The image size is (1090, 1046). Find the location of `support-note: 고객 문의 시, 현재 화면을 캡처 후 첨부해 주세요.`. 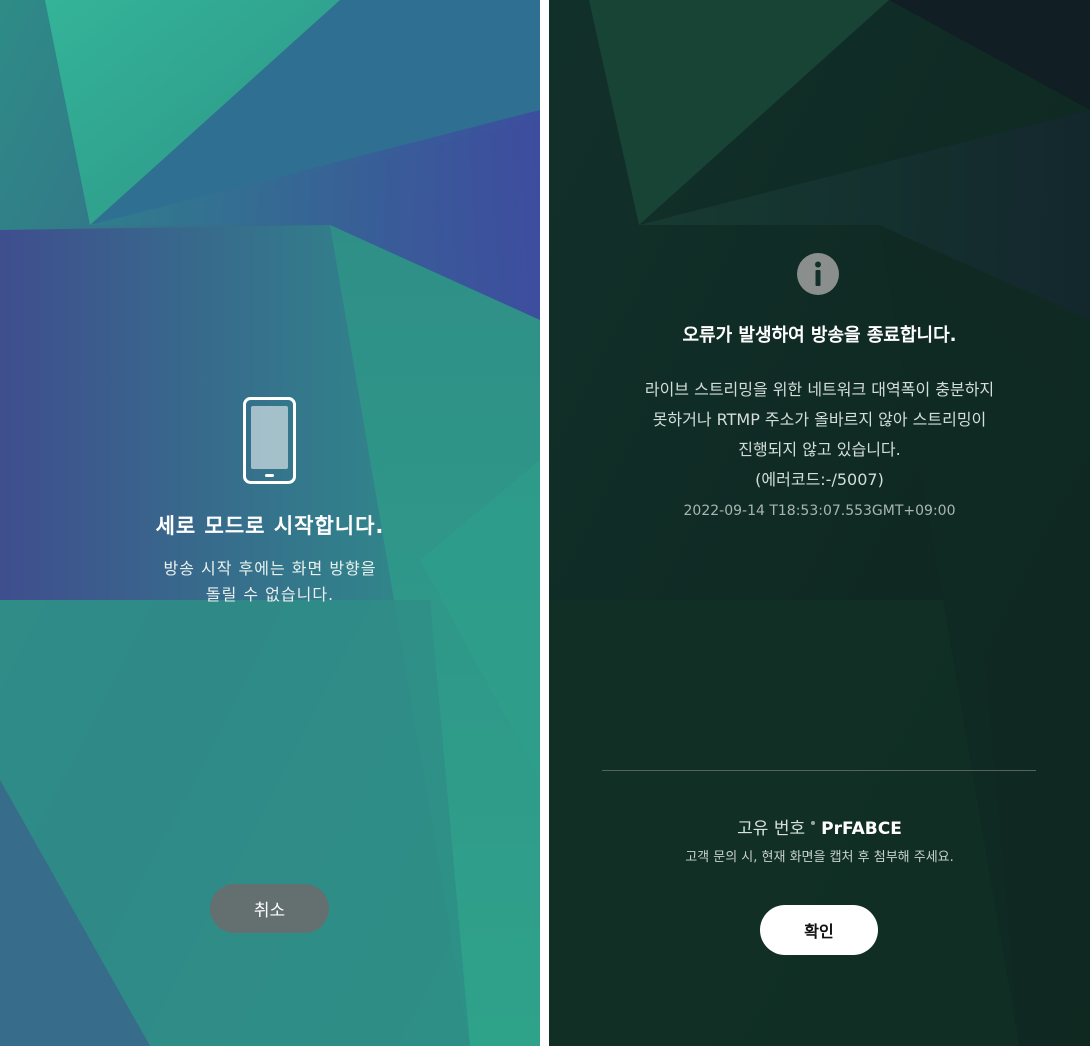

support-note: 고객 문의 시, 현재 화면을 캡처 후 첨부해 주세요. is located at coordinates (819, 857).